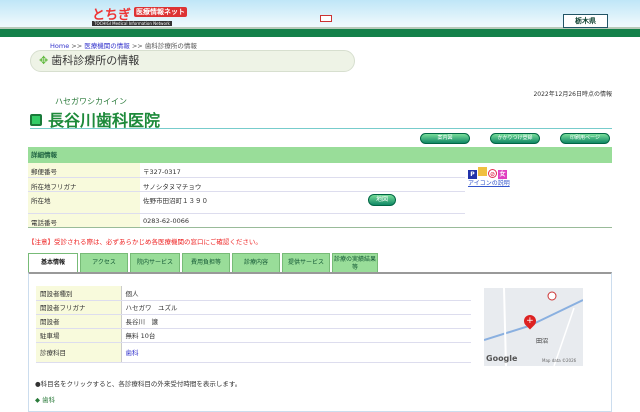 This screenshot has width=640, height=412. What do you see at coordinates (45, 400) in the screenshot?
I see `department-heading: ◆ 歯科` at bounding box center [45, 400].